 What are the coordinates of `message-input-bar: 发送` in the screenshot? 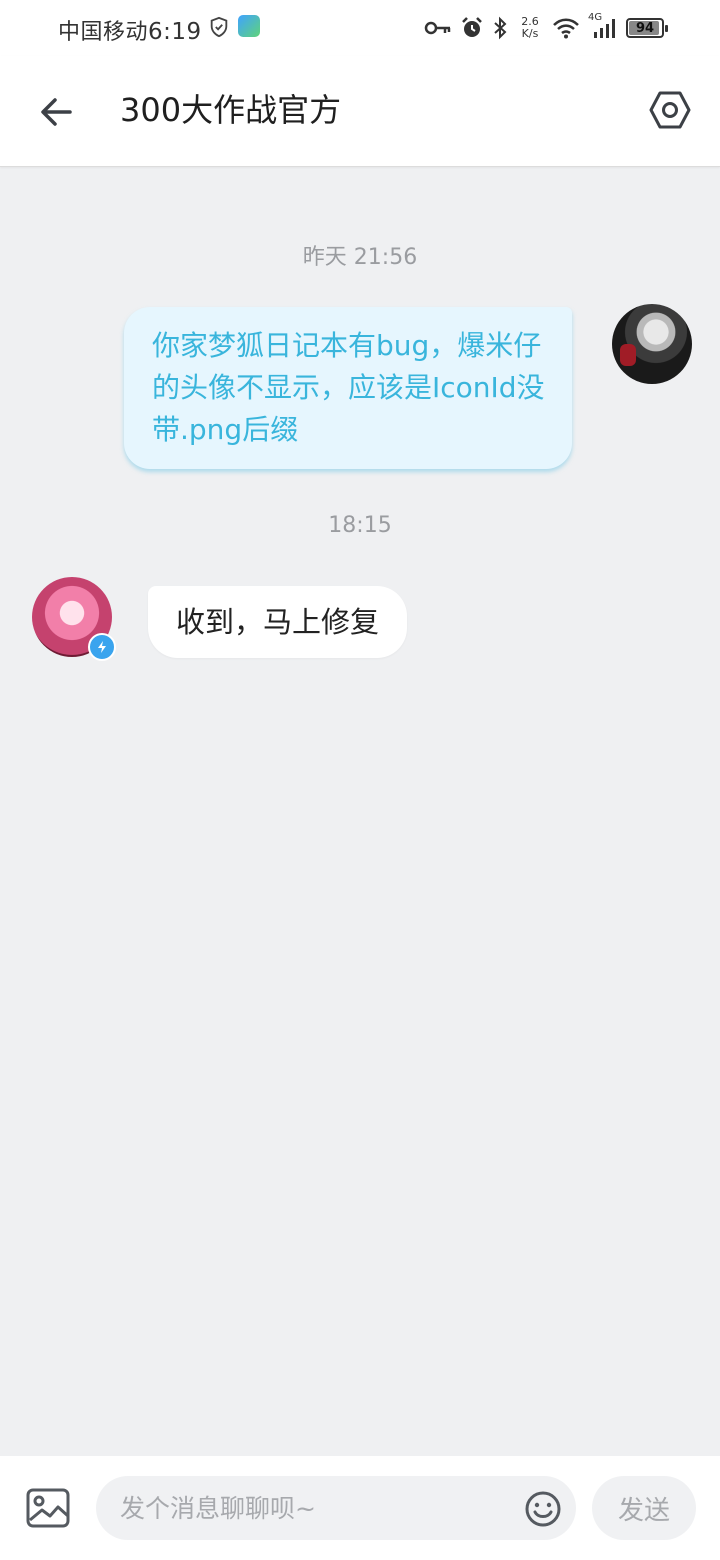 It's located at (360, 1508).